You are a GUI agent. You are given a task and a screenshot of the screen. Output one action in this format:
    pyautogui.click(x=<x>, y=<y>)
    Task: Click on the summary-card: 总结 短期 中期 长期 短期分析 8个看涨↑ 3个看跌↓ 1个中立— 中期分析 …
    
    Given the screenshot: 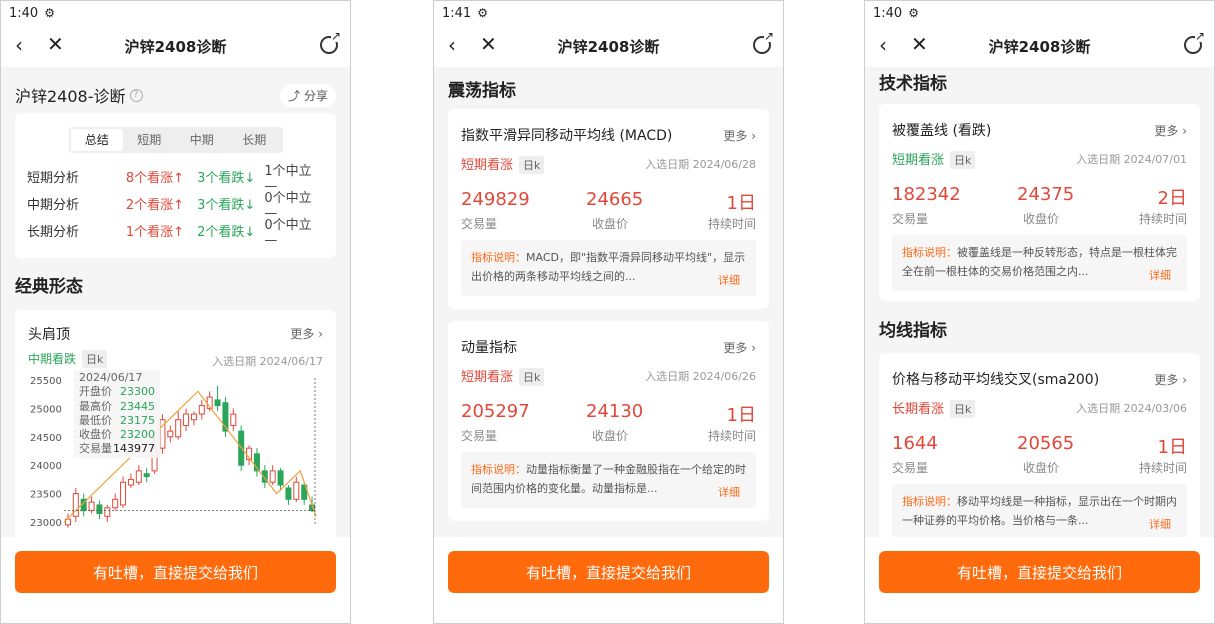 What is the action you would take?
    pyautogui.click(x=175, y=185)
    